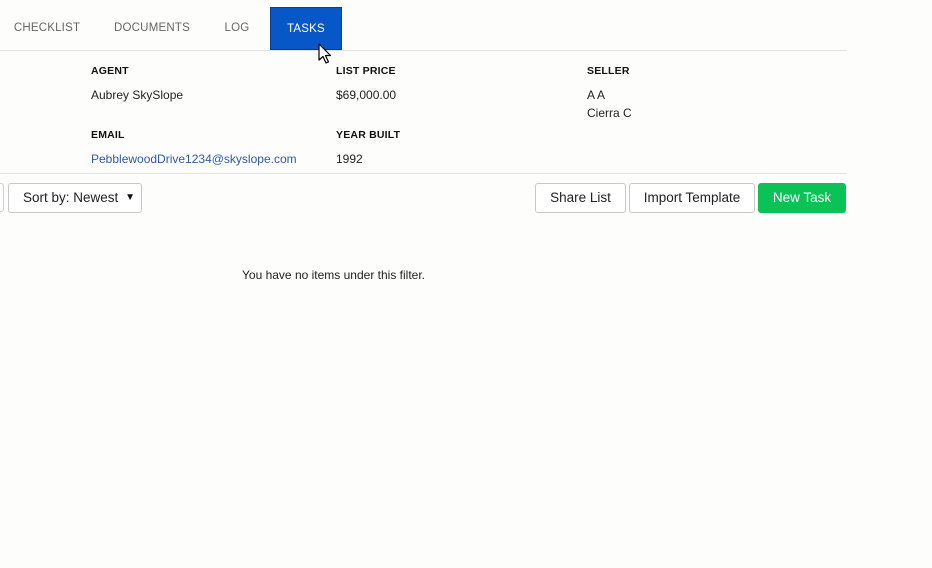 The image size is (932, 568). What do you see at coordinates (47, 28) in the screenshot?
I see `tab-checklist: CHECKLIST` at bounding box center [47, 28].